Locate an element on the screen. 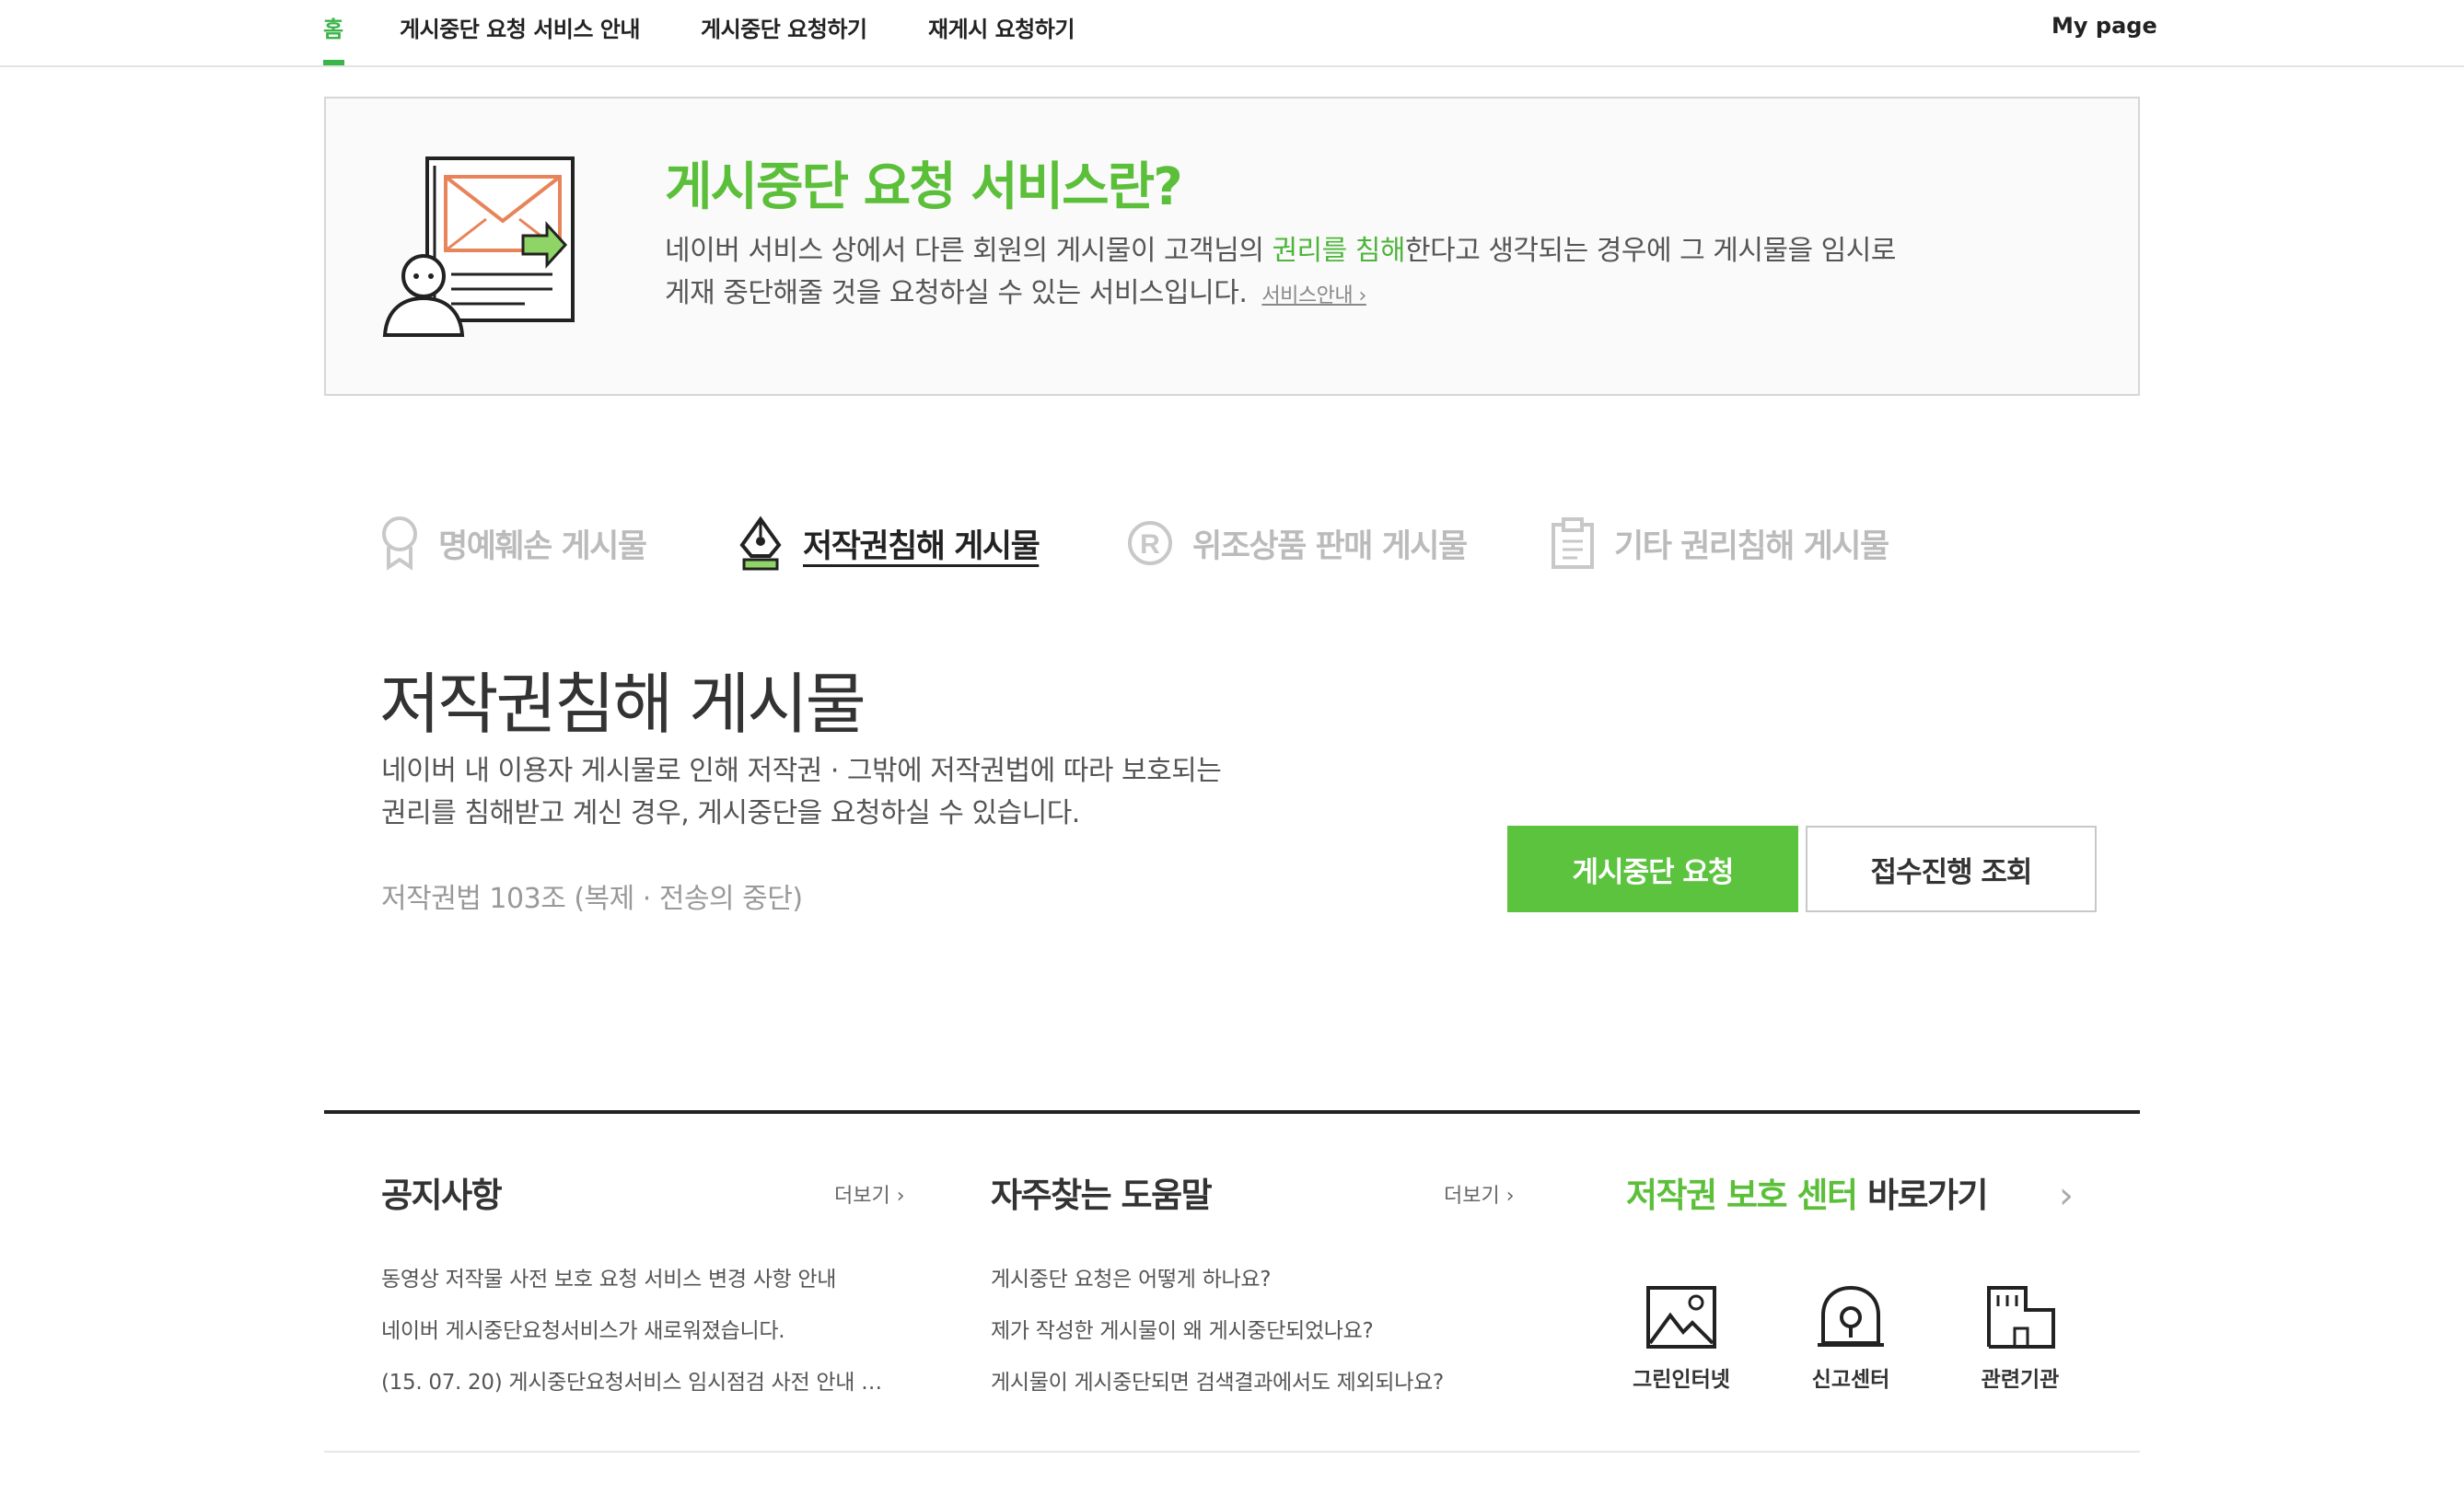 This screenshot has height=1506, width=2464. registered-icon: R is located at coordinates (1150, 543).